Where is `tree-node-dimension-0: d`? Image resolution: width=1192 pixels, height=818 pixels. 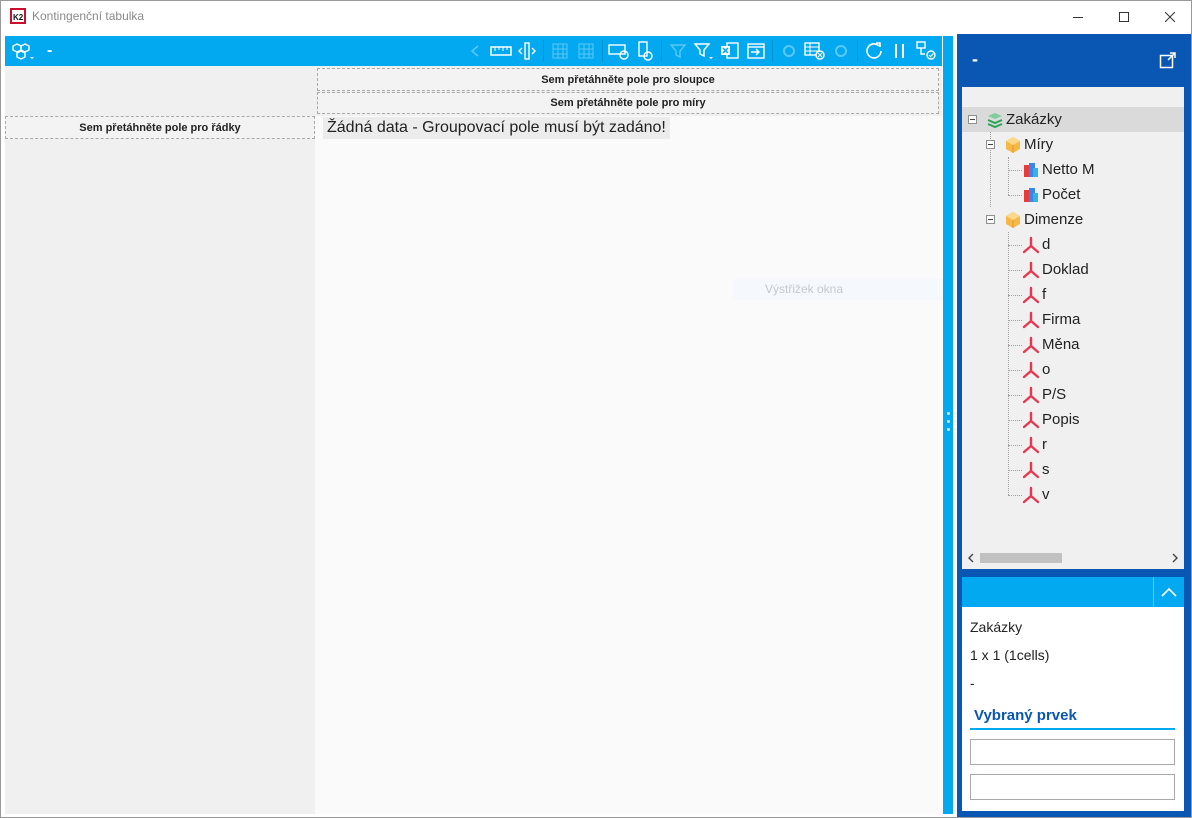 tree-node-dimension-0: d is located at coordinates (1036, 244).